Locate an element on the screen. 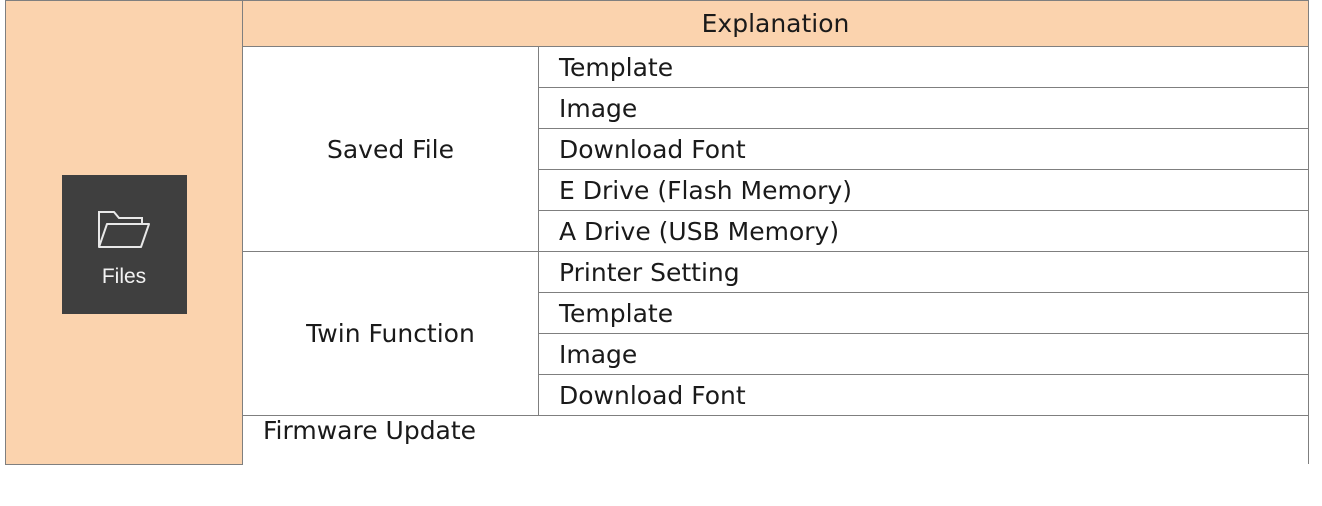 Image resolution: width=1322 pixels, height=506 pixels. files-label: Files is located at coordinates (124, 277).